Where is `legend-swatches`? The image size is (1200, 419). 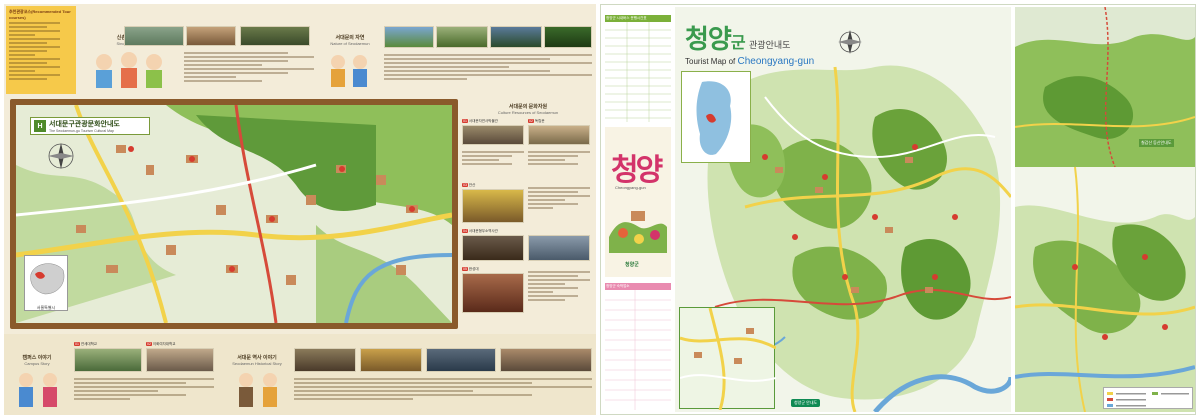
legend-swatches is located at coordinates (1148, 399).